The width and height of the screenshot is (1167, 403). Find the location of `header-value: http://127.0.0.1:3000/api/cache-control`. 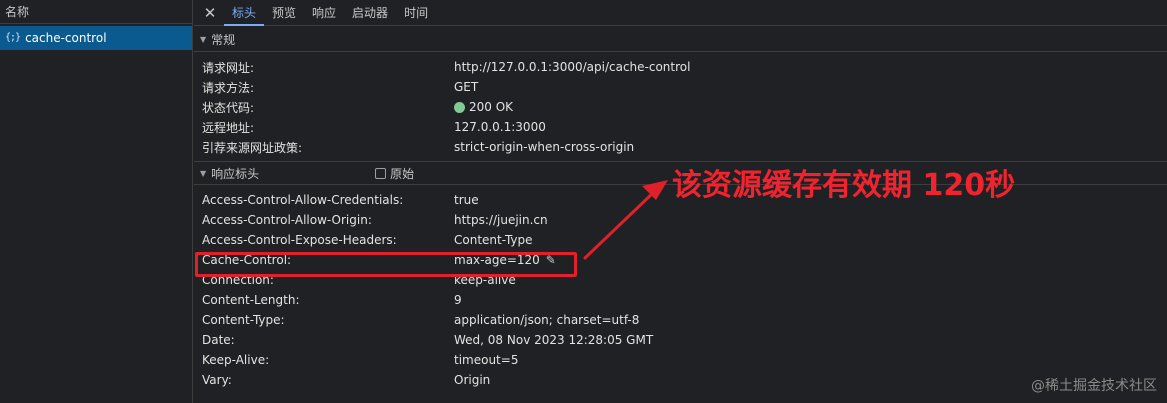

header-value: http://127.0.0.1:3000/api/cache-control is located at coordinates (572, 67).